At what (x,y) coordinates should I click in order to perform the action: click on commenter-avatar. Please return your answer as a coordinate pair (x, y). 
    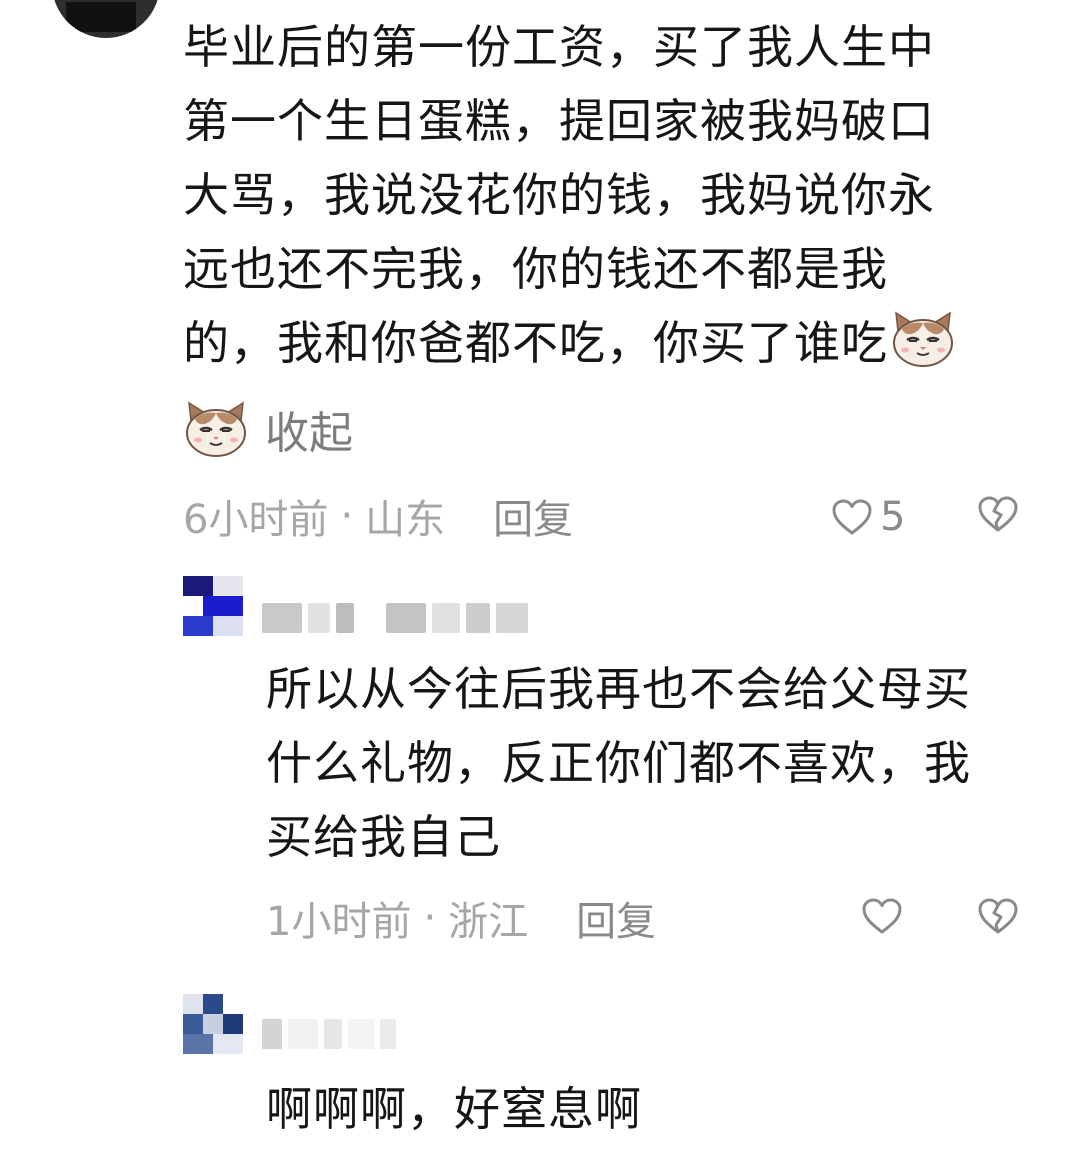
    Looking at the image, I should click on (106, 19).